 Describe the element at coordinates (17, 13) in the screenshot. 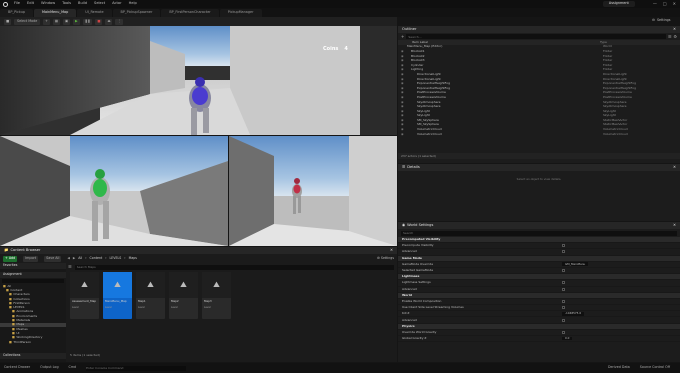

I see `document-tab: BP_Pickup` at that location.